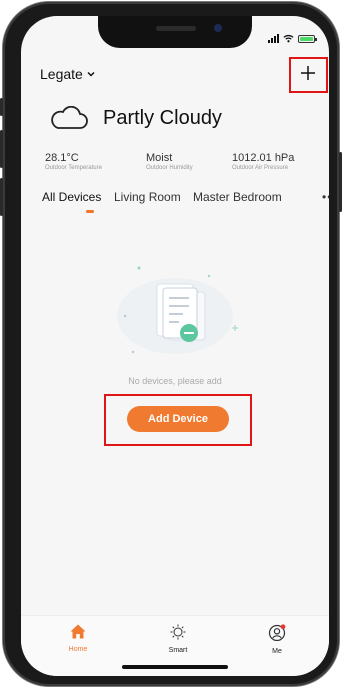  What do you see at coordinates (273, 38) in the screenshot?
I see `signal-icon` at bounding box center [273, 38].